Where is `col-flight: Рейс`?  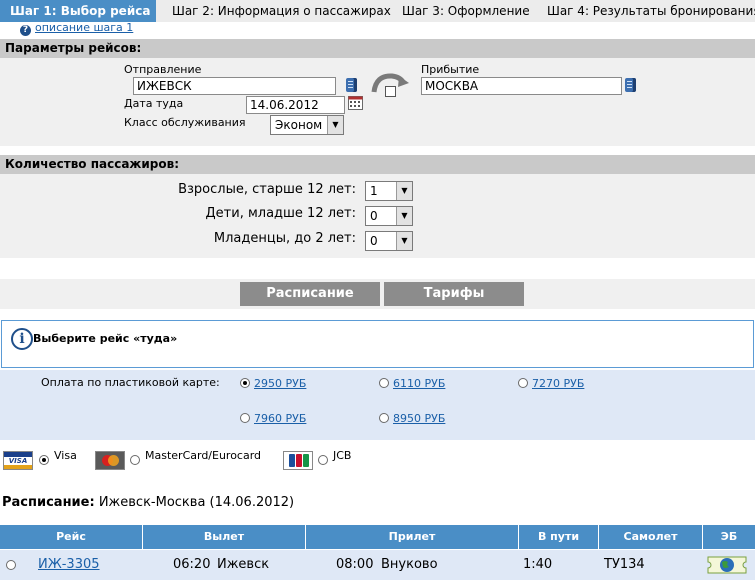
col-flight: Рейс is located at coordinates (71, 537).